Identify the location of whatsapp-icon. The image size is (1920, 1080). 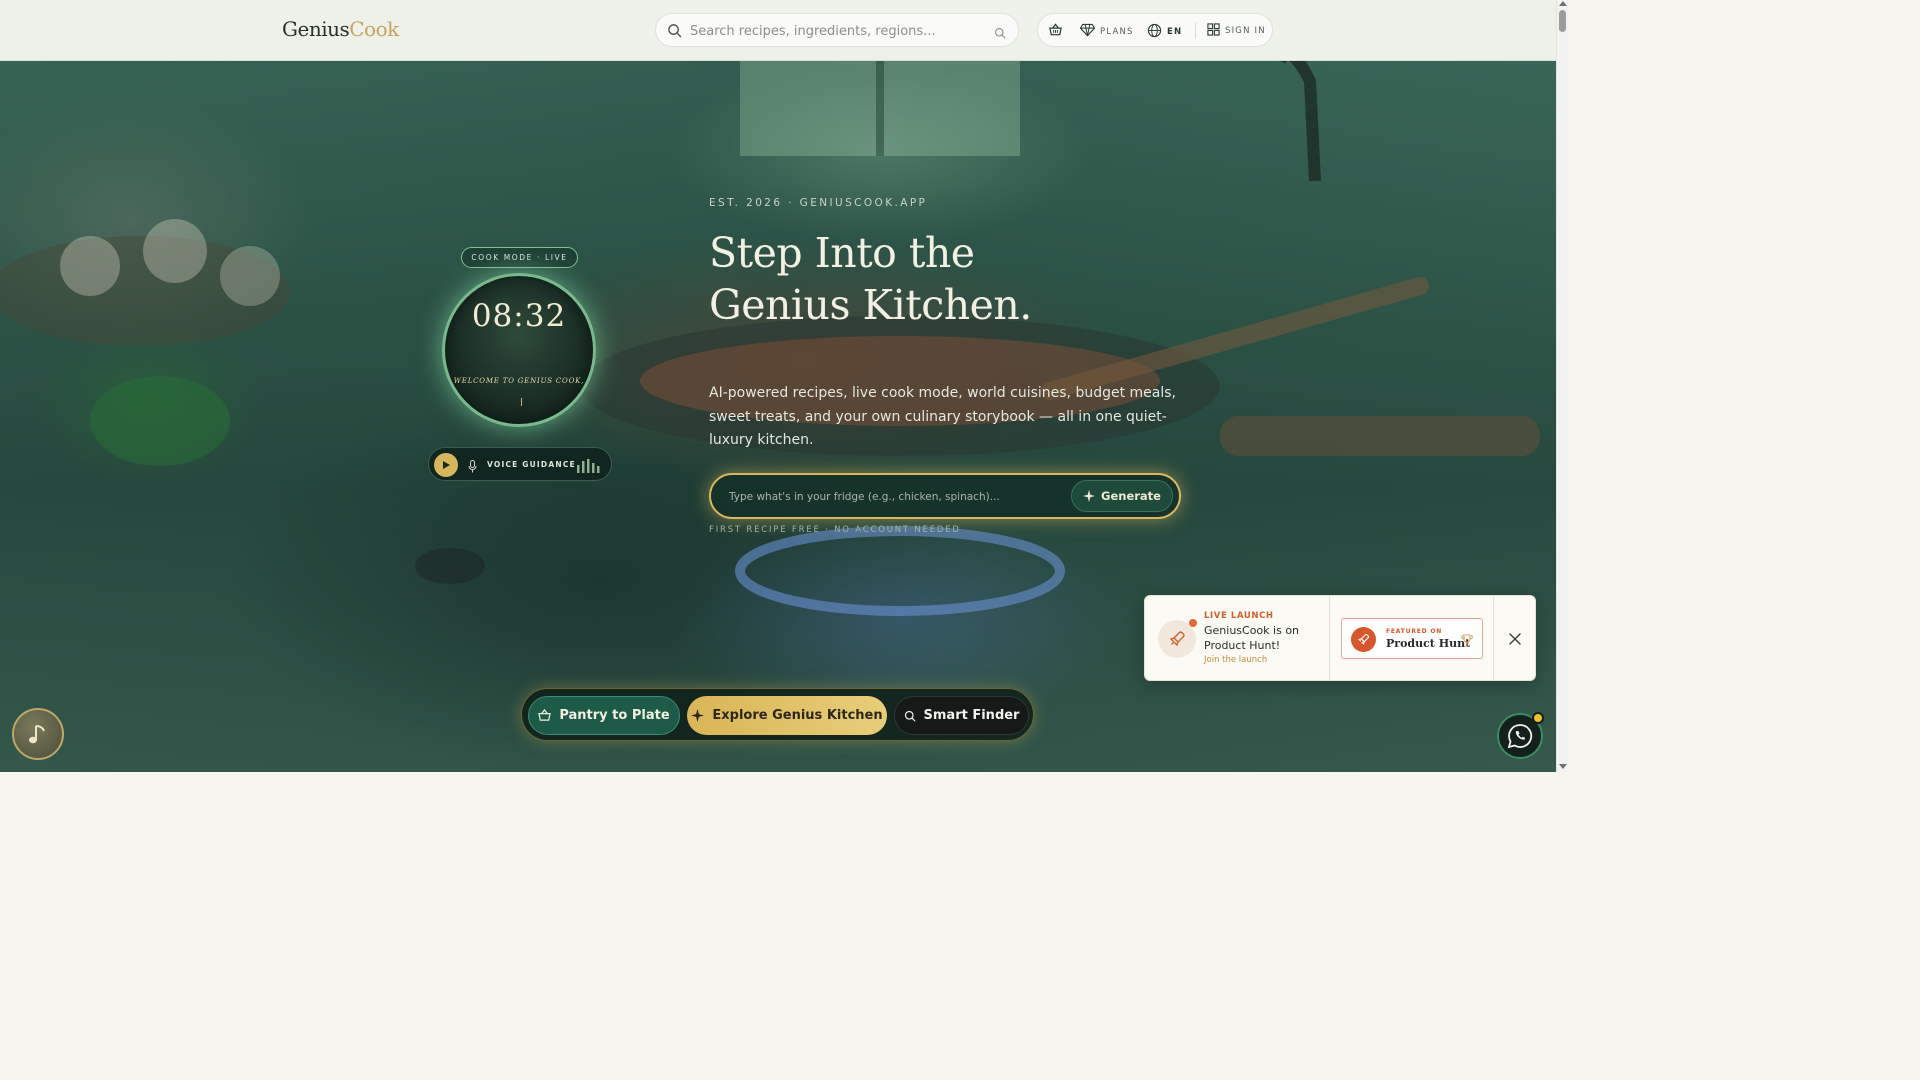
(1520, 736).